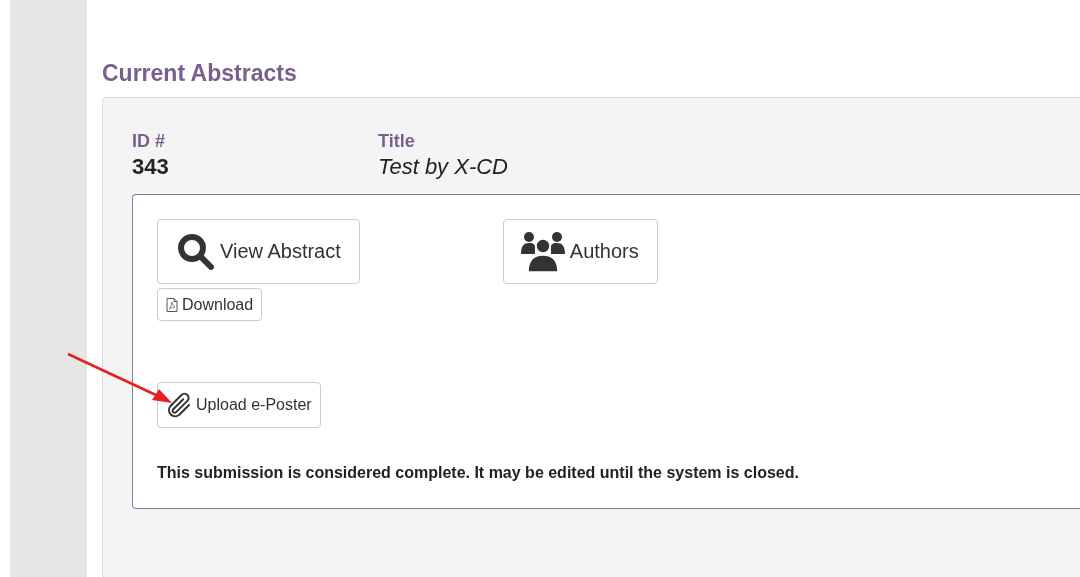 This screenshot has width=1080, height=577. I want to click on view-abstract-button: View Abstract, so click(258, 251).